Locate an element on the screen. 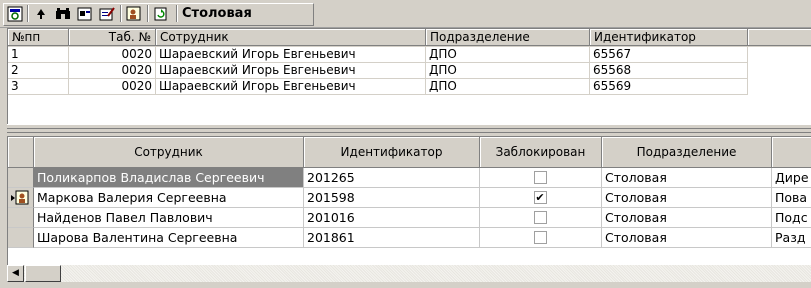 Image resolution: width=811 pixels, height=288 pixels. refresh-icon is located at coordinates (161, 13).